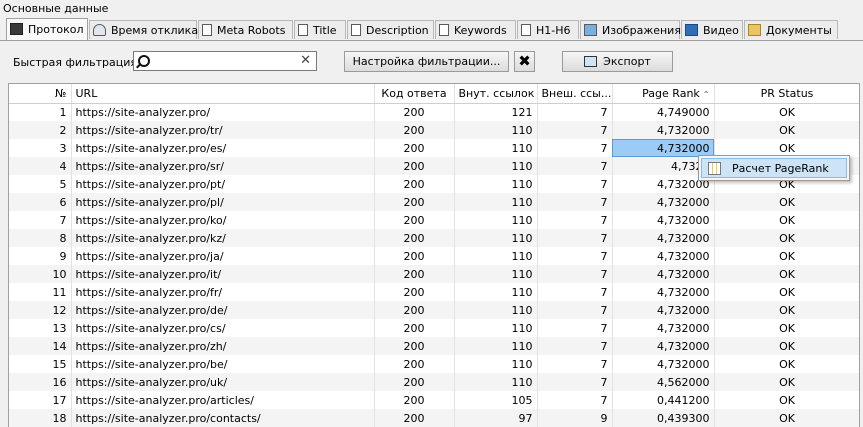  Describe the element at coordinates (40, 220) in the screenshot. I see `cell-number: 7` at that location.